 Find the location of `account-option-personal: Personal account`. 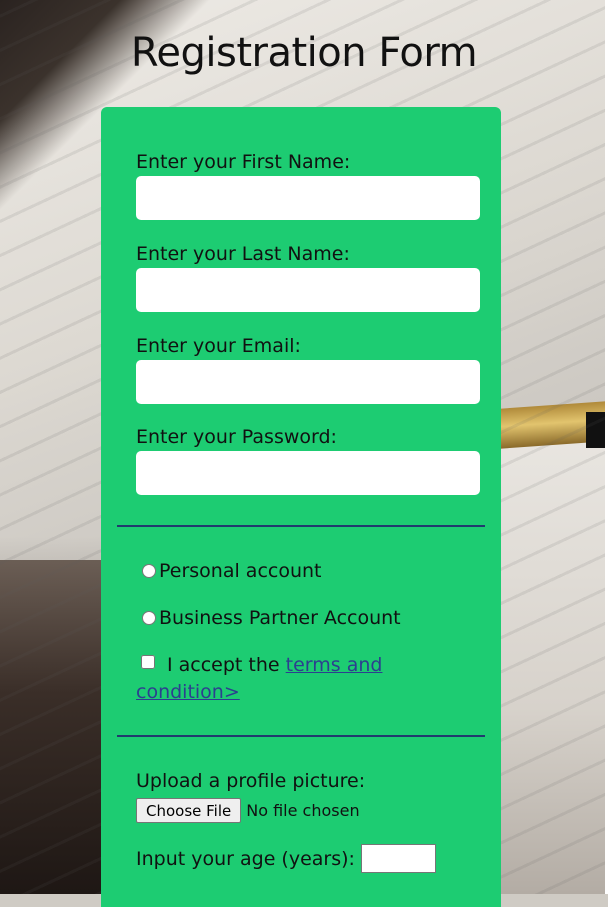

account-option-personal: Personal account is located at coordinates (232, 571).